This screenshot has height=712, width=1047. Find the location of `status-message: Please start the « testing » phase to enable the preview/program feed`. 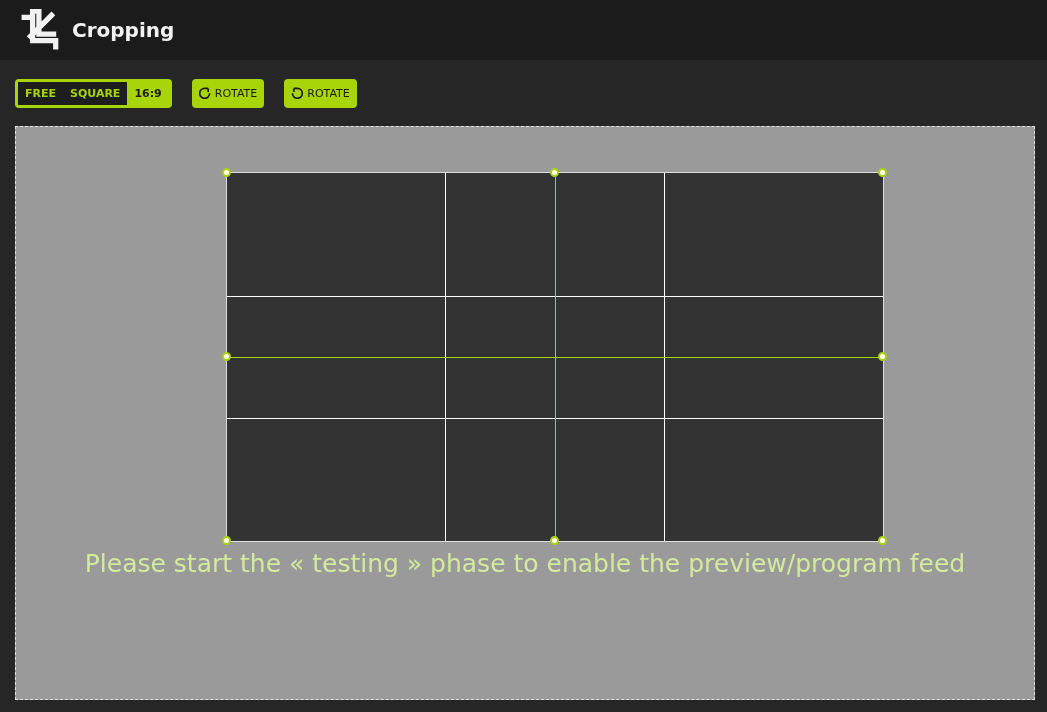

status-message: Please start the « testing » phase to enable the preview/program feed is located at coordinates (525, 563).